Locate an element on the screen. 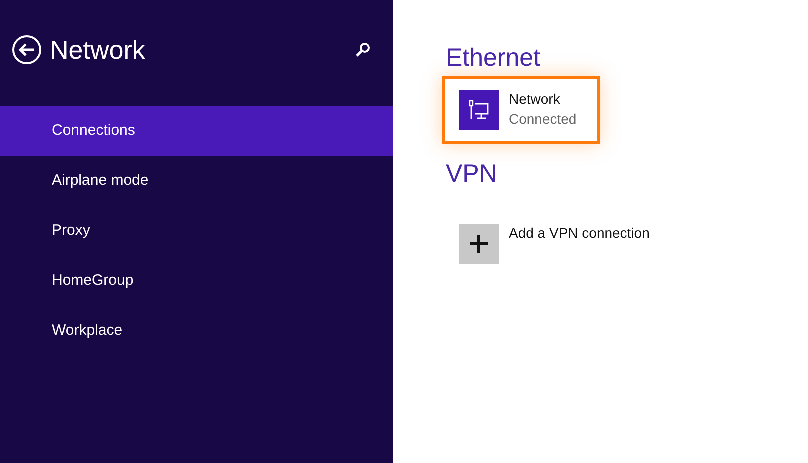 This screenshot has height=463, width=808. back-icon is located at coordinates (27, 50).